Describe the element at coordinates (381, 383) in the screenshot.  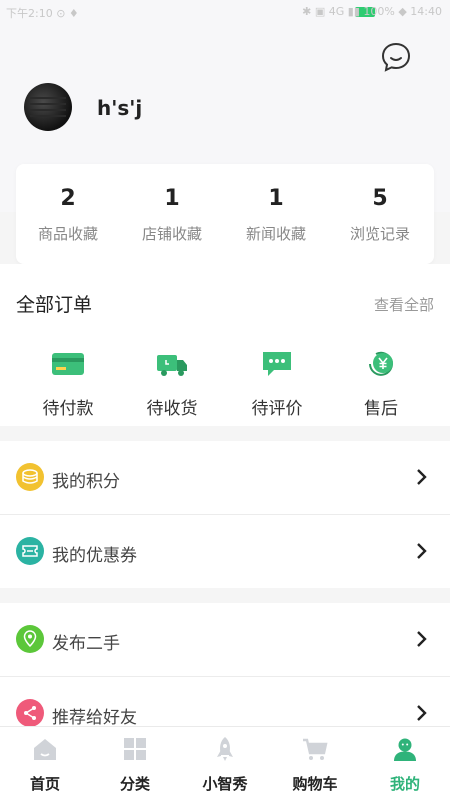
I see `order-after-sales: 售后` at that location.